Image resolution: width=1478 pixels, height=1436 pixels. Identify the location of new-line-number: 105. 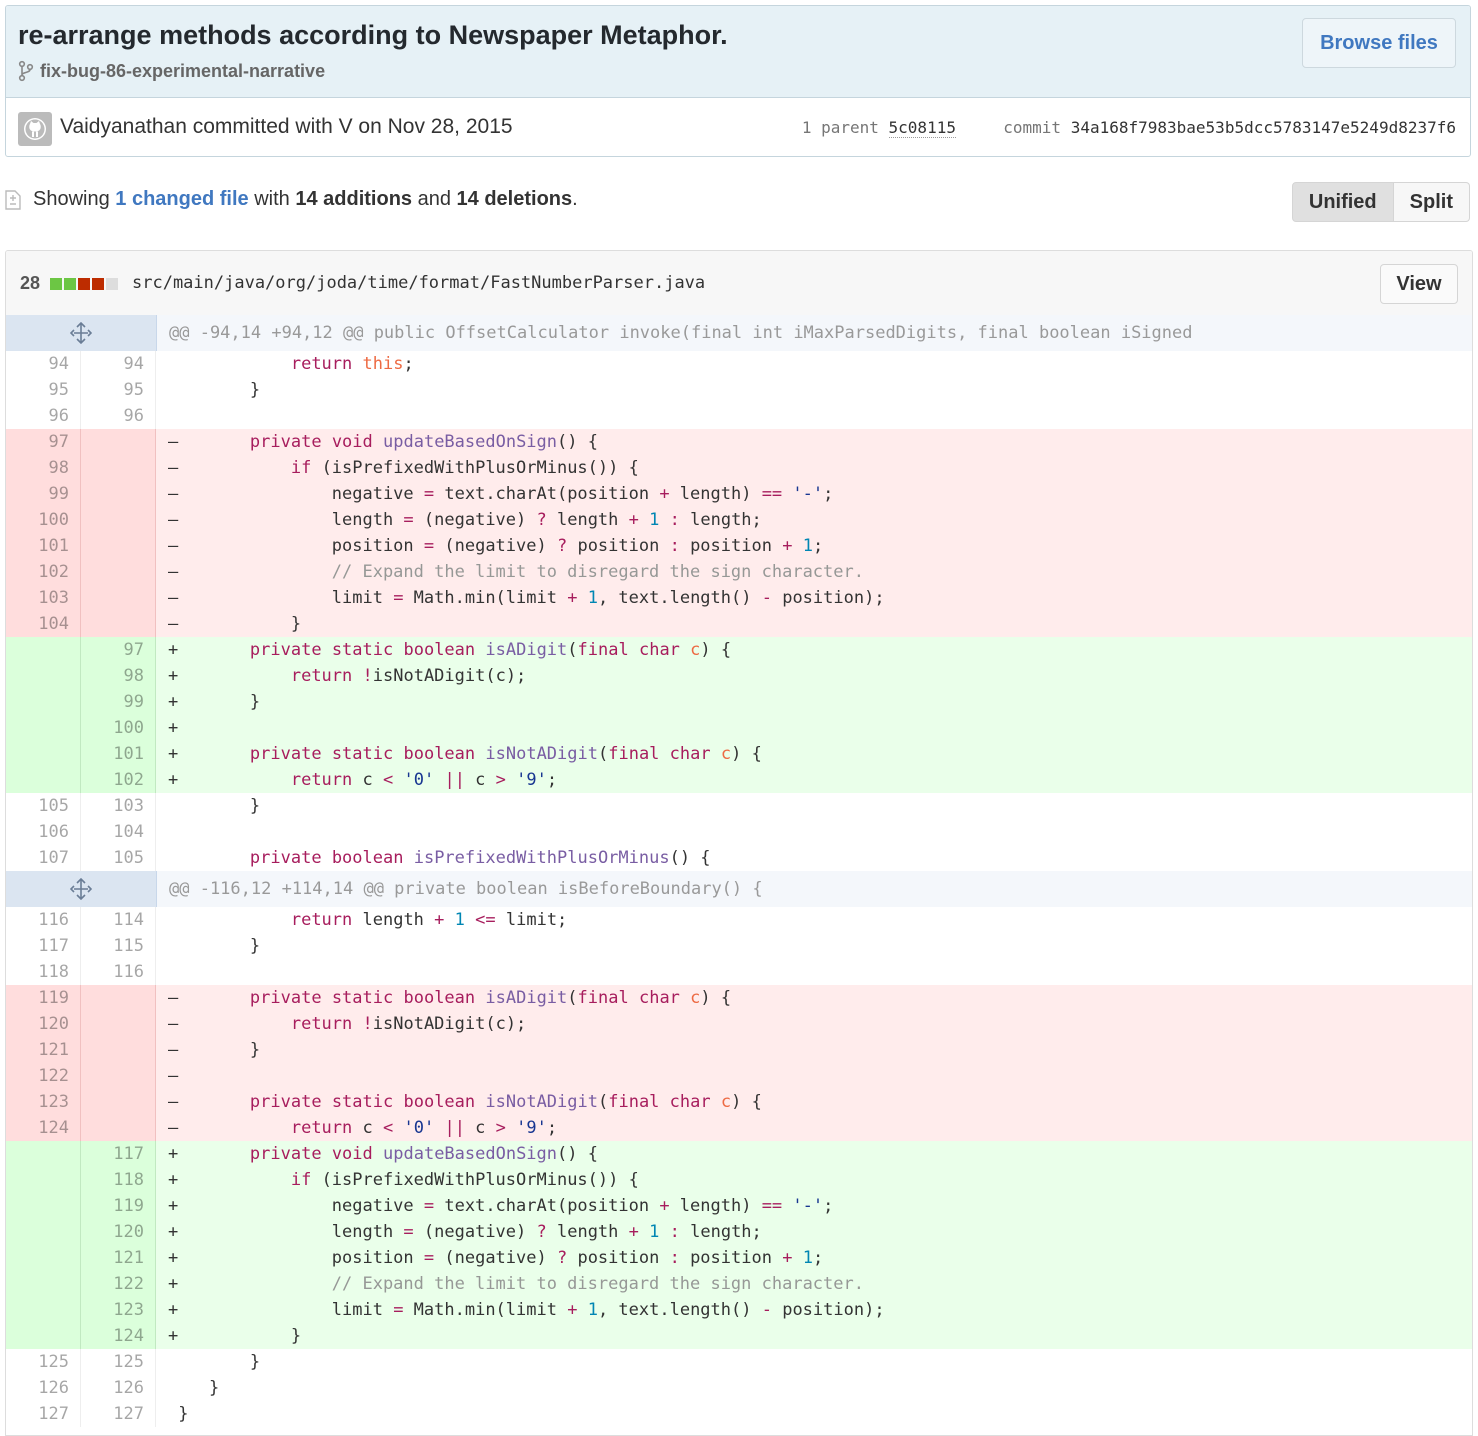
(118, 858).